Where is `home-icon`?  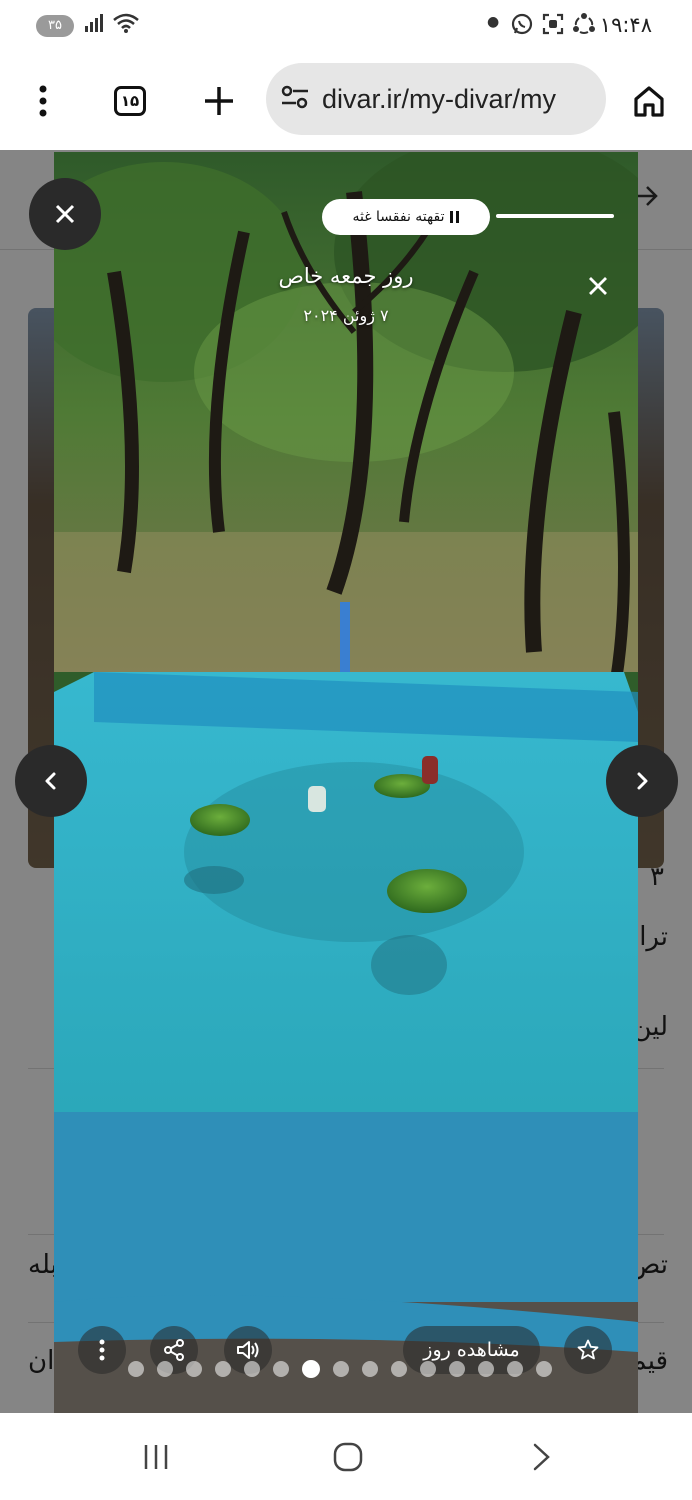
home-icon is located at coordinates (649, 101).